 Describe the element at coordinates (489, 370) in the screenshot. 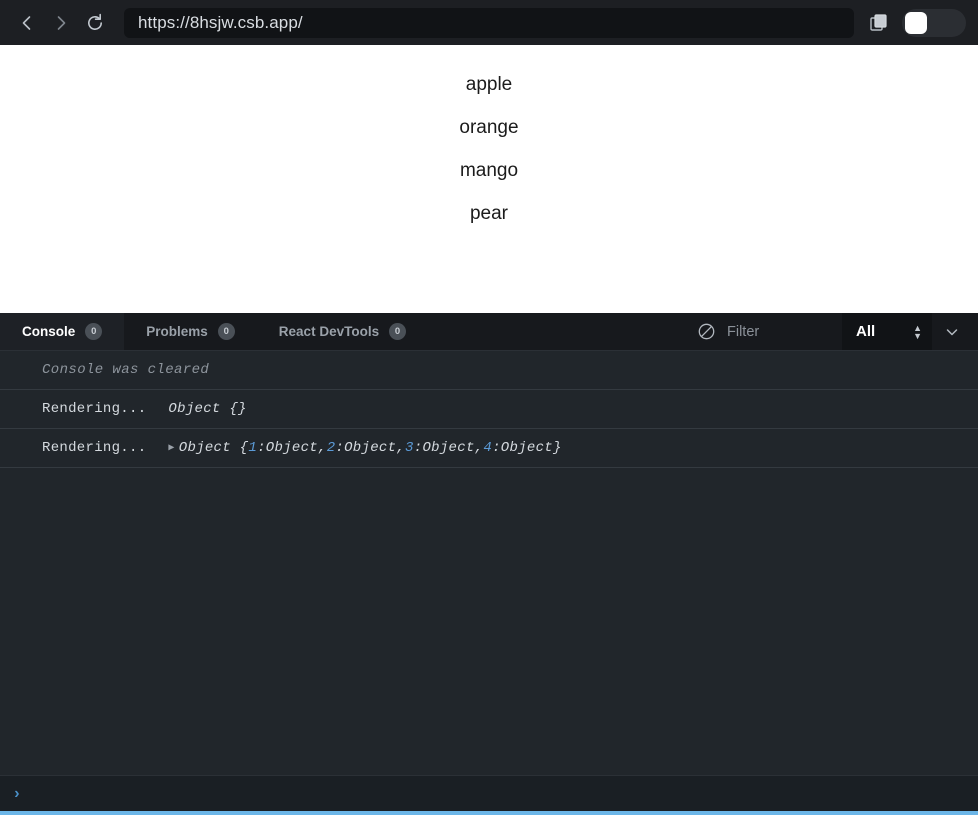

I see `log-row-cleared: Console was cleared` at that location.